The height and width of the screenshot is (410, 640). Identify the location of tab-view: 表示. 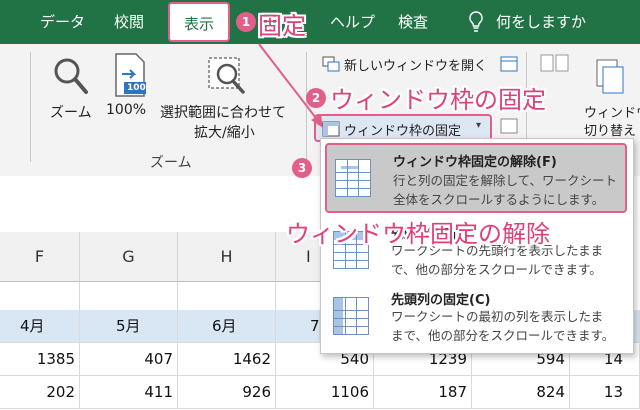
(199, 22).